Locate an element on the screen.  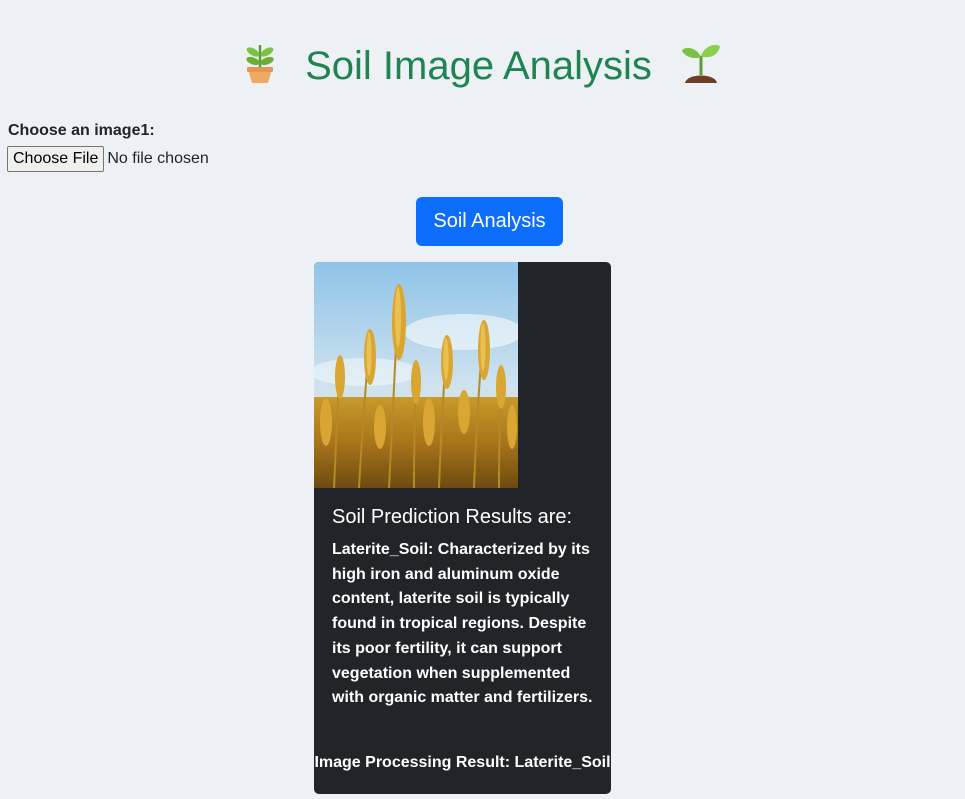
page-title: Soil Image Analysis is located at coordinates (482, 66).